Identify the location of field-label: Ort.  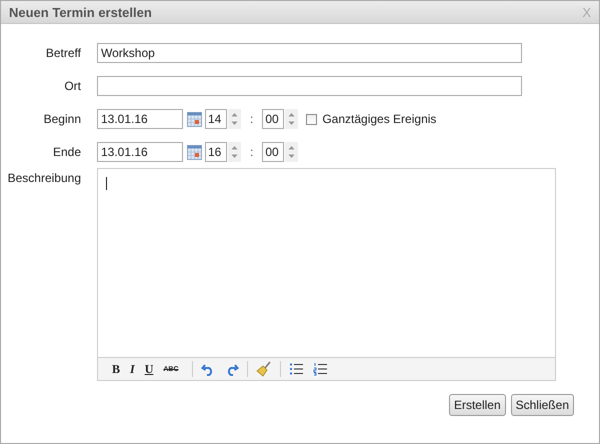
(72, 86).